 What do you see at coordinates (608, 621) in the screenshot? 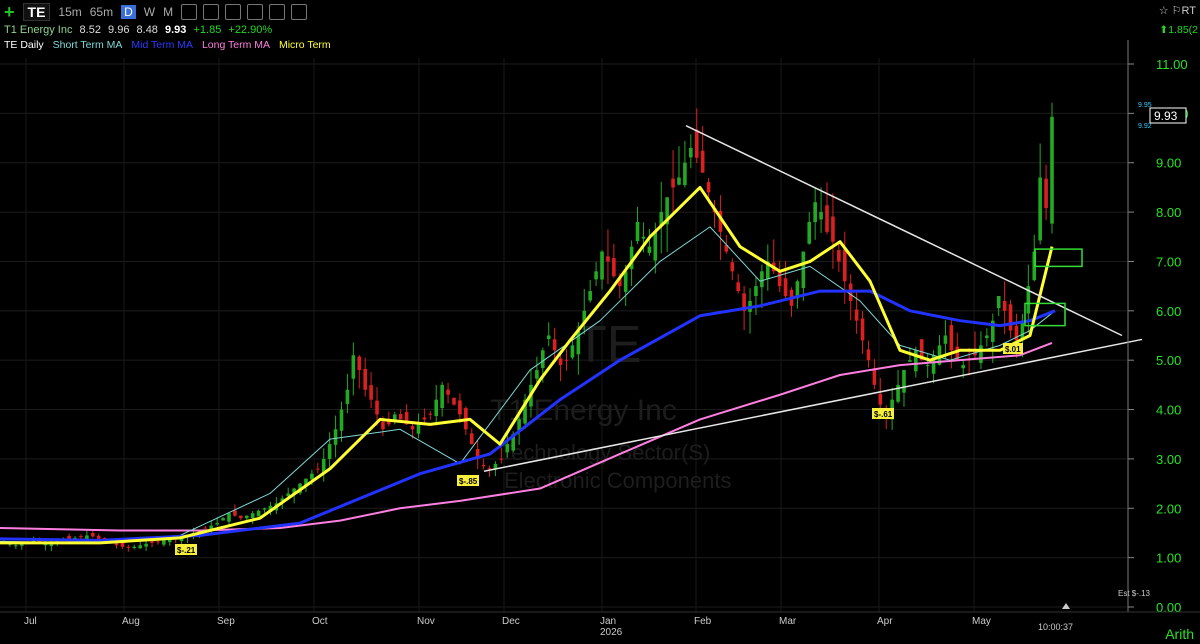
I see `x-tick-label: Jan` at bounding box center [608, 621].